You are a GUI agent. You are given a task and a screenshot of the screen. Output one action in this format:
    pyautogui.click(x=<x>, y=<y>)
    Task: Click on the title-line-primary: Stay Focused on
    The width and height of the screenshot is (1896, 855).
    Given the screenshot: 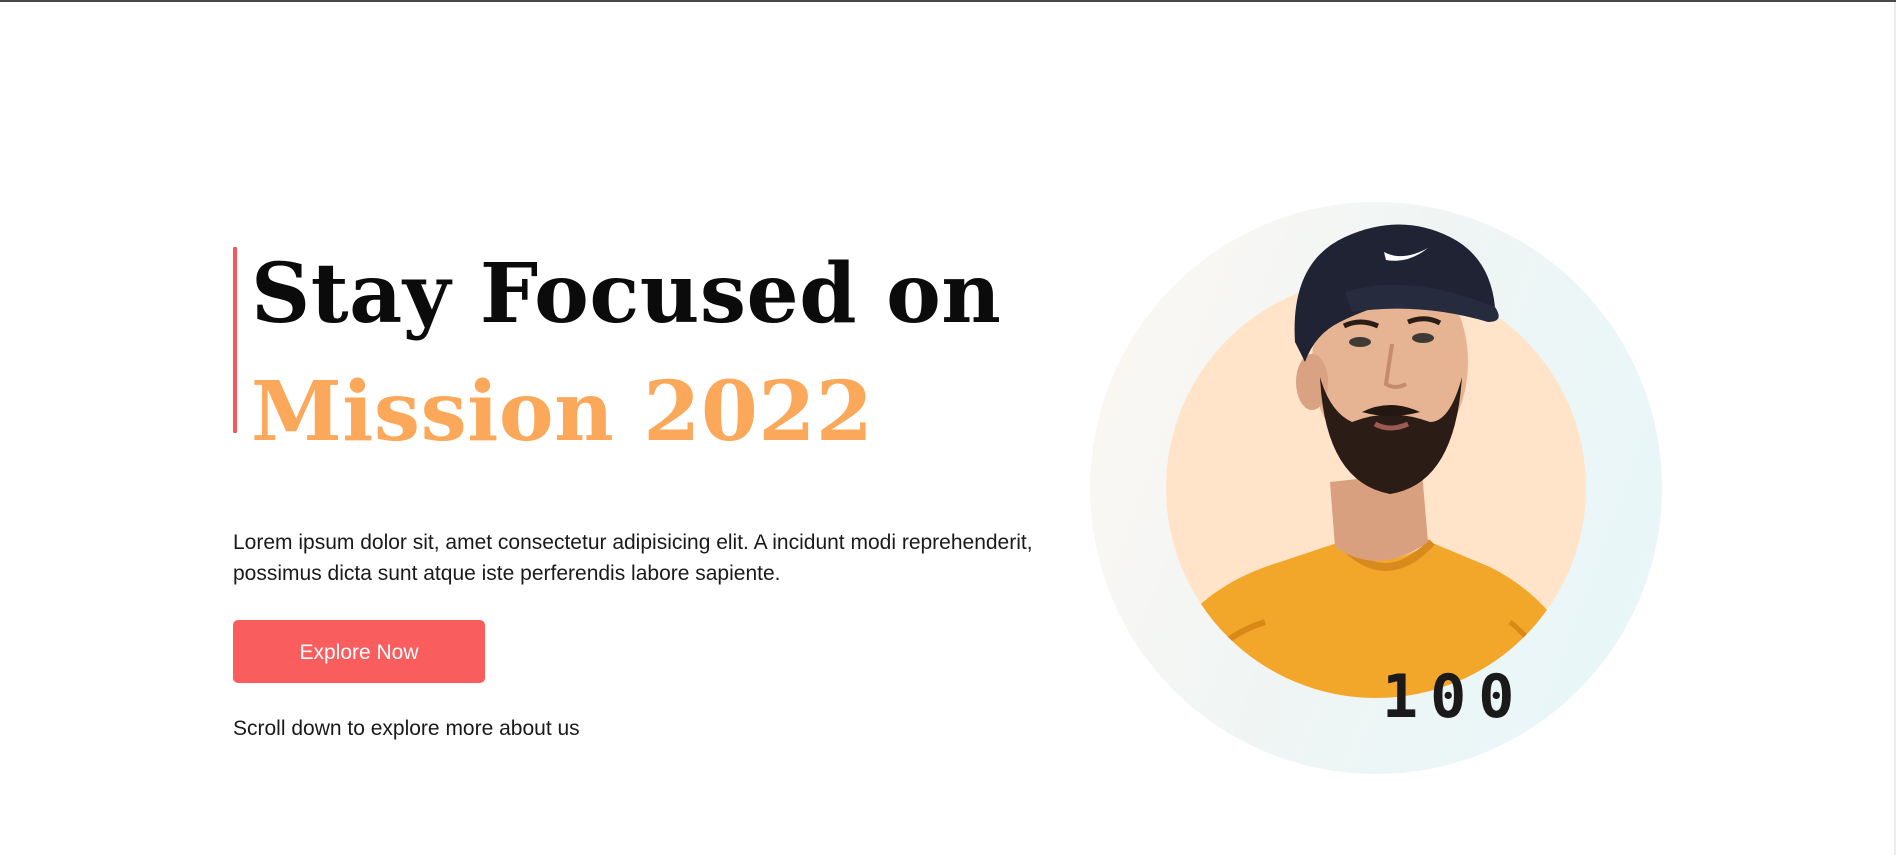 What is the action you would take?
    pyautogui.click(x=626, y=294)
    